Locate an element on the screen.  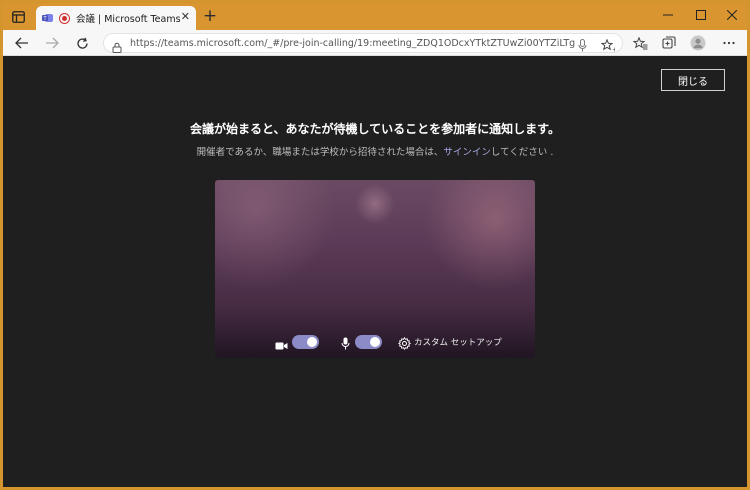
maximize-icon is located at coordinates (701, 15).